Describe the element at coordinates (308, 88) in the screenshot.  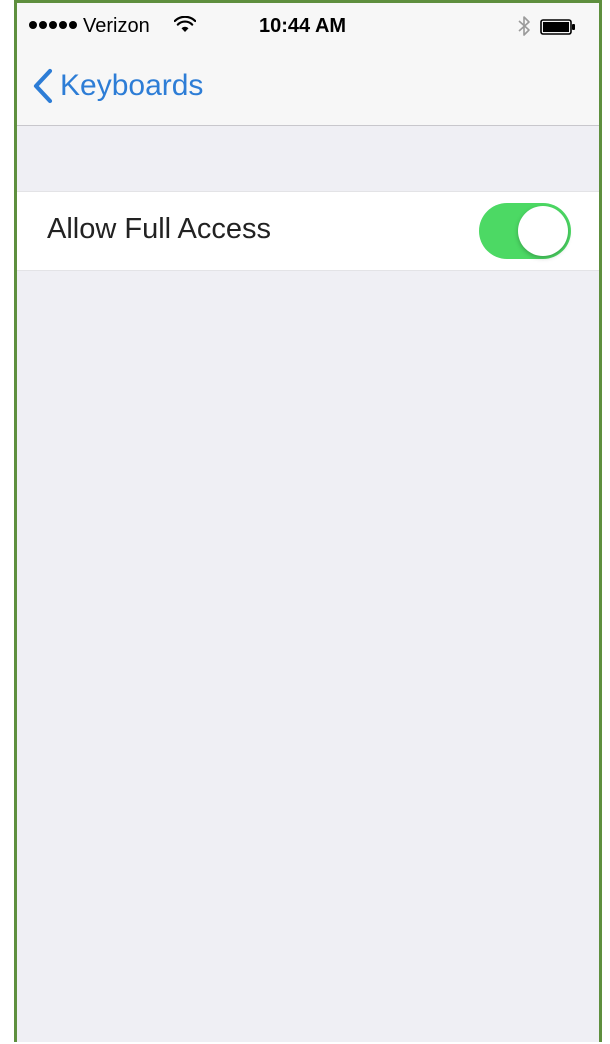
I see `navigation-bar: Keyboards` at that location.